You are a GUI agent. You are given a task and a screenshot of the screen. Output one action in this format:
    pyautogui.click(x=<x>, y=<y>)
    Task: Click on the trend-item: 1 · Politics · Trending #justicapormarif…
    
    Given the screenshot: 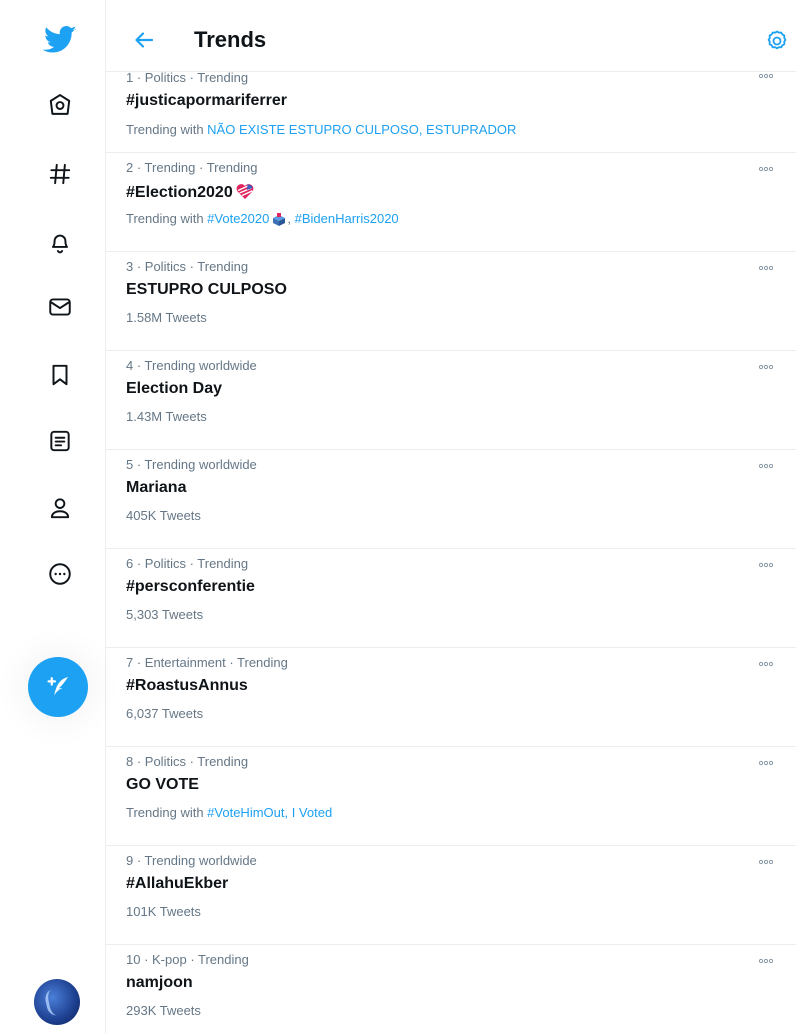 What is the action you would take?
    pyautogui.click(x=451, y=109)
    